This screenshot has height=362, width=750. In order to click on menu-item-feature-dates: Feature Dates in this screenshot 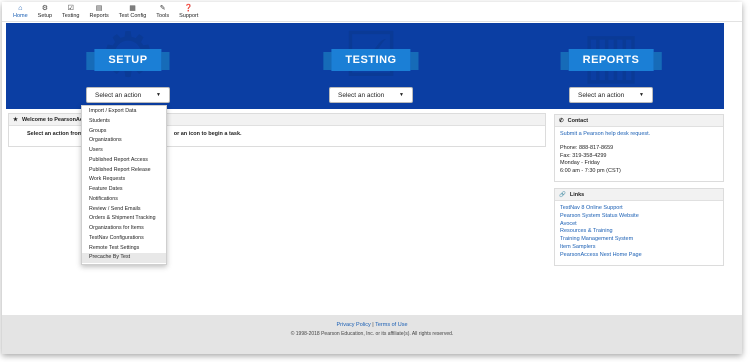, I will do `click(124, 190)`.